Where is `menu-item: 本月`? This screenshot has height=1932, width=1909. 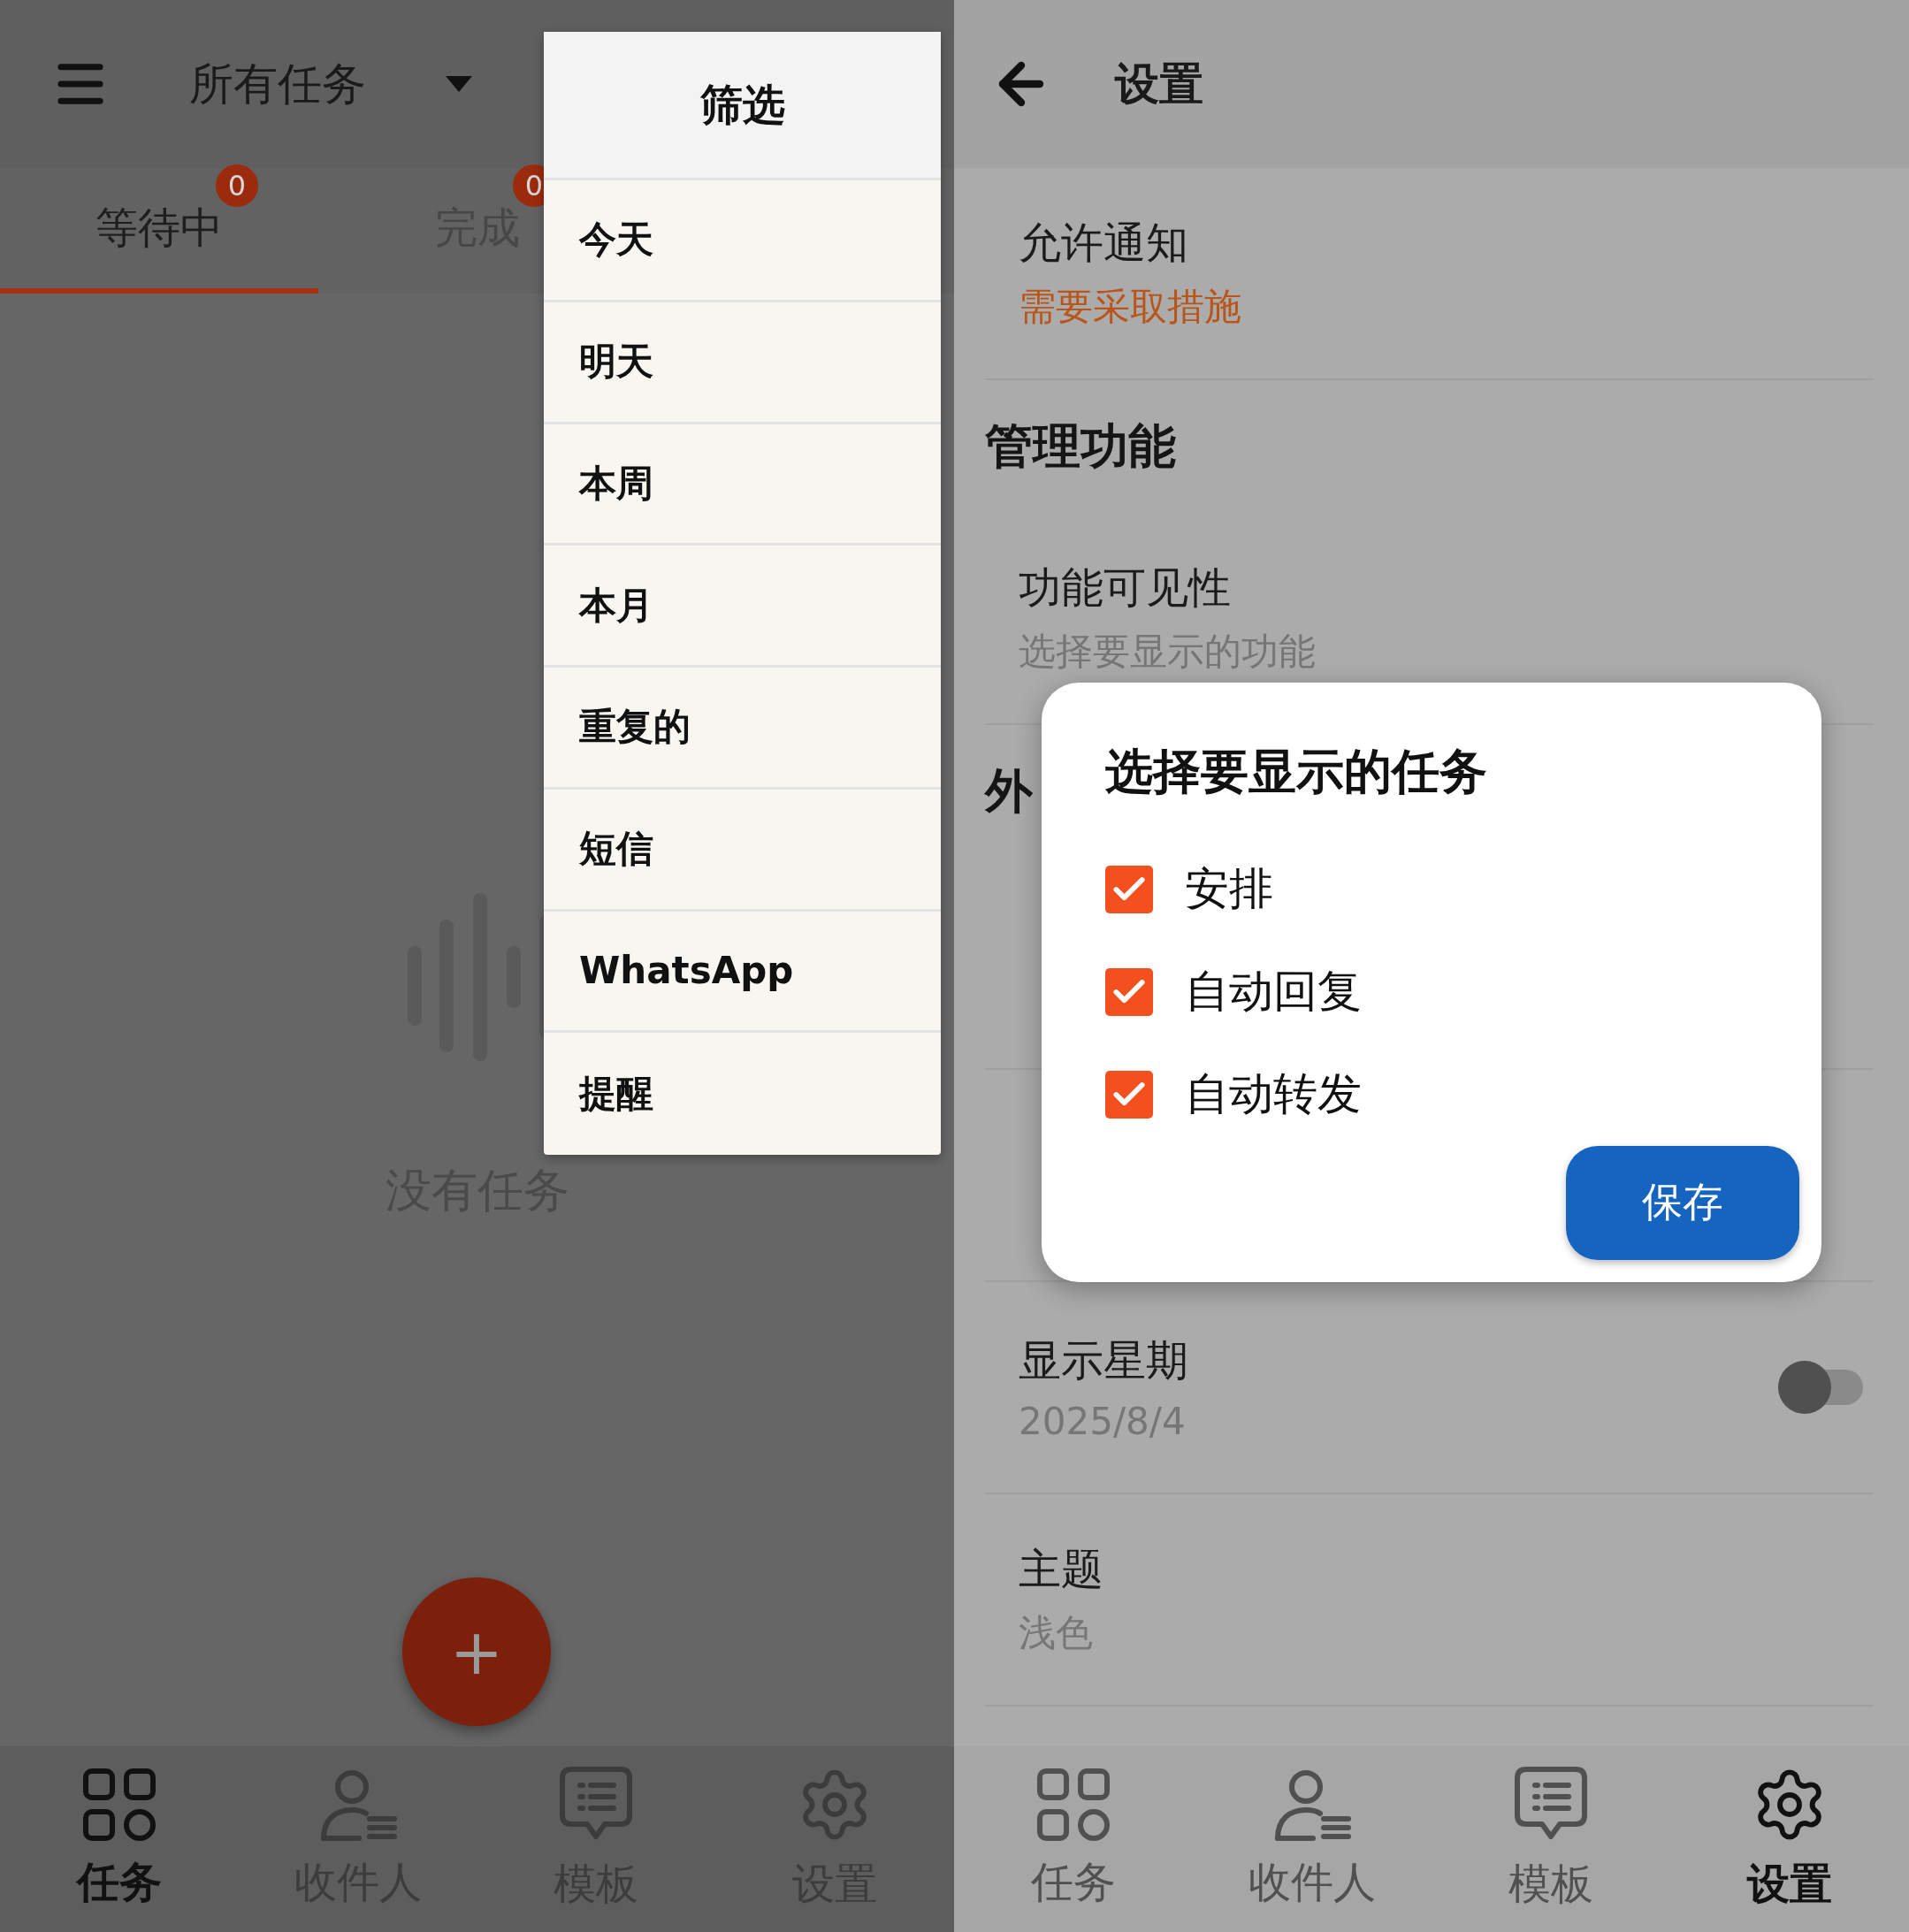 menu-item: 本月 is located at coordinates (742, 607).